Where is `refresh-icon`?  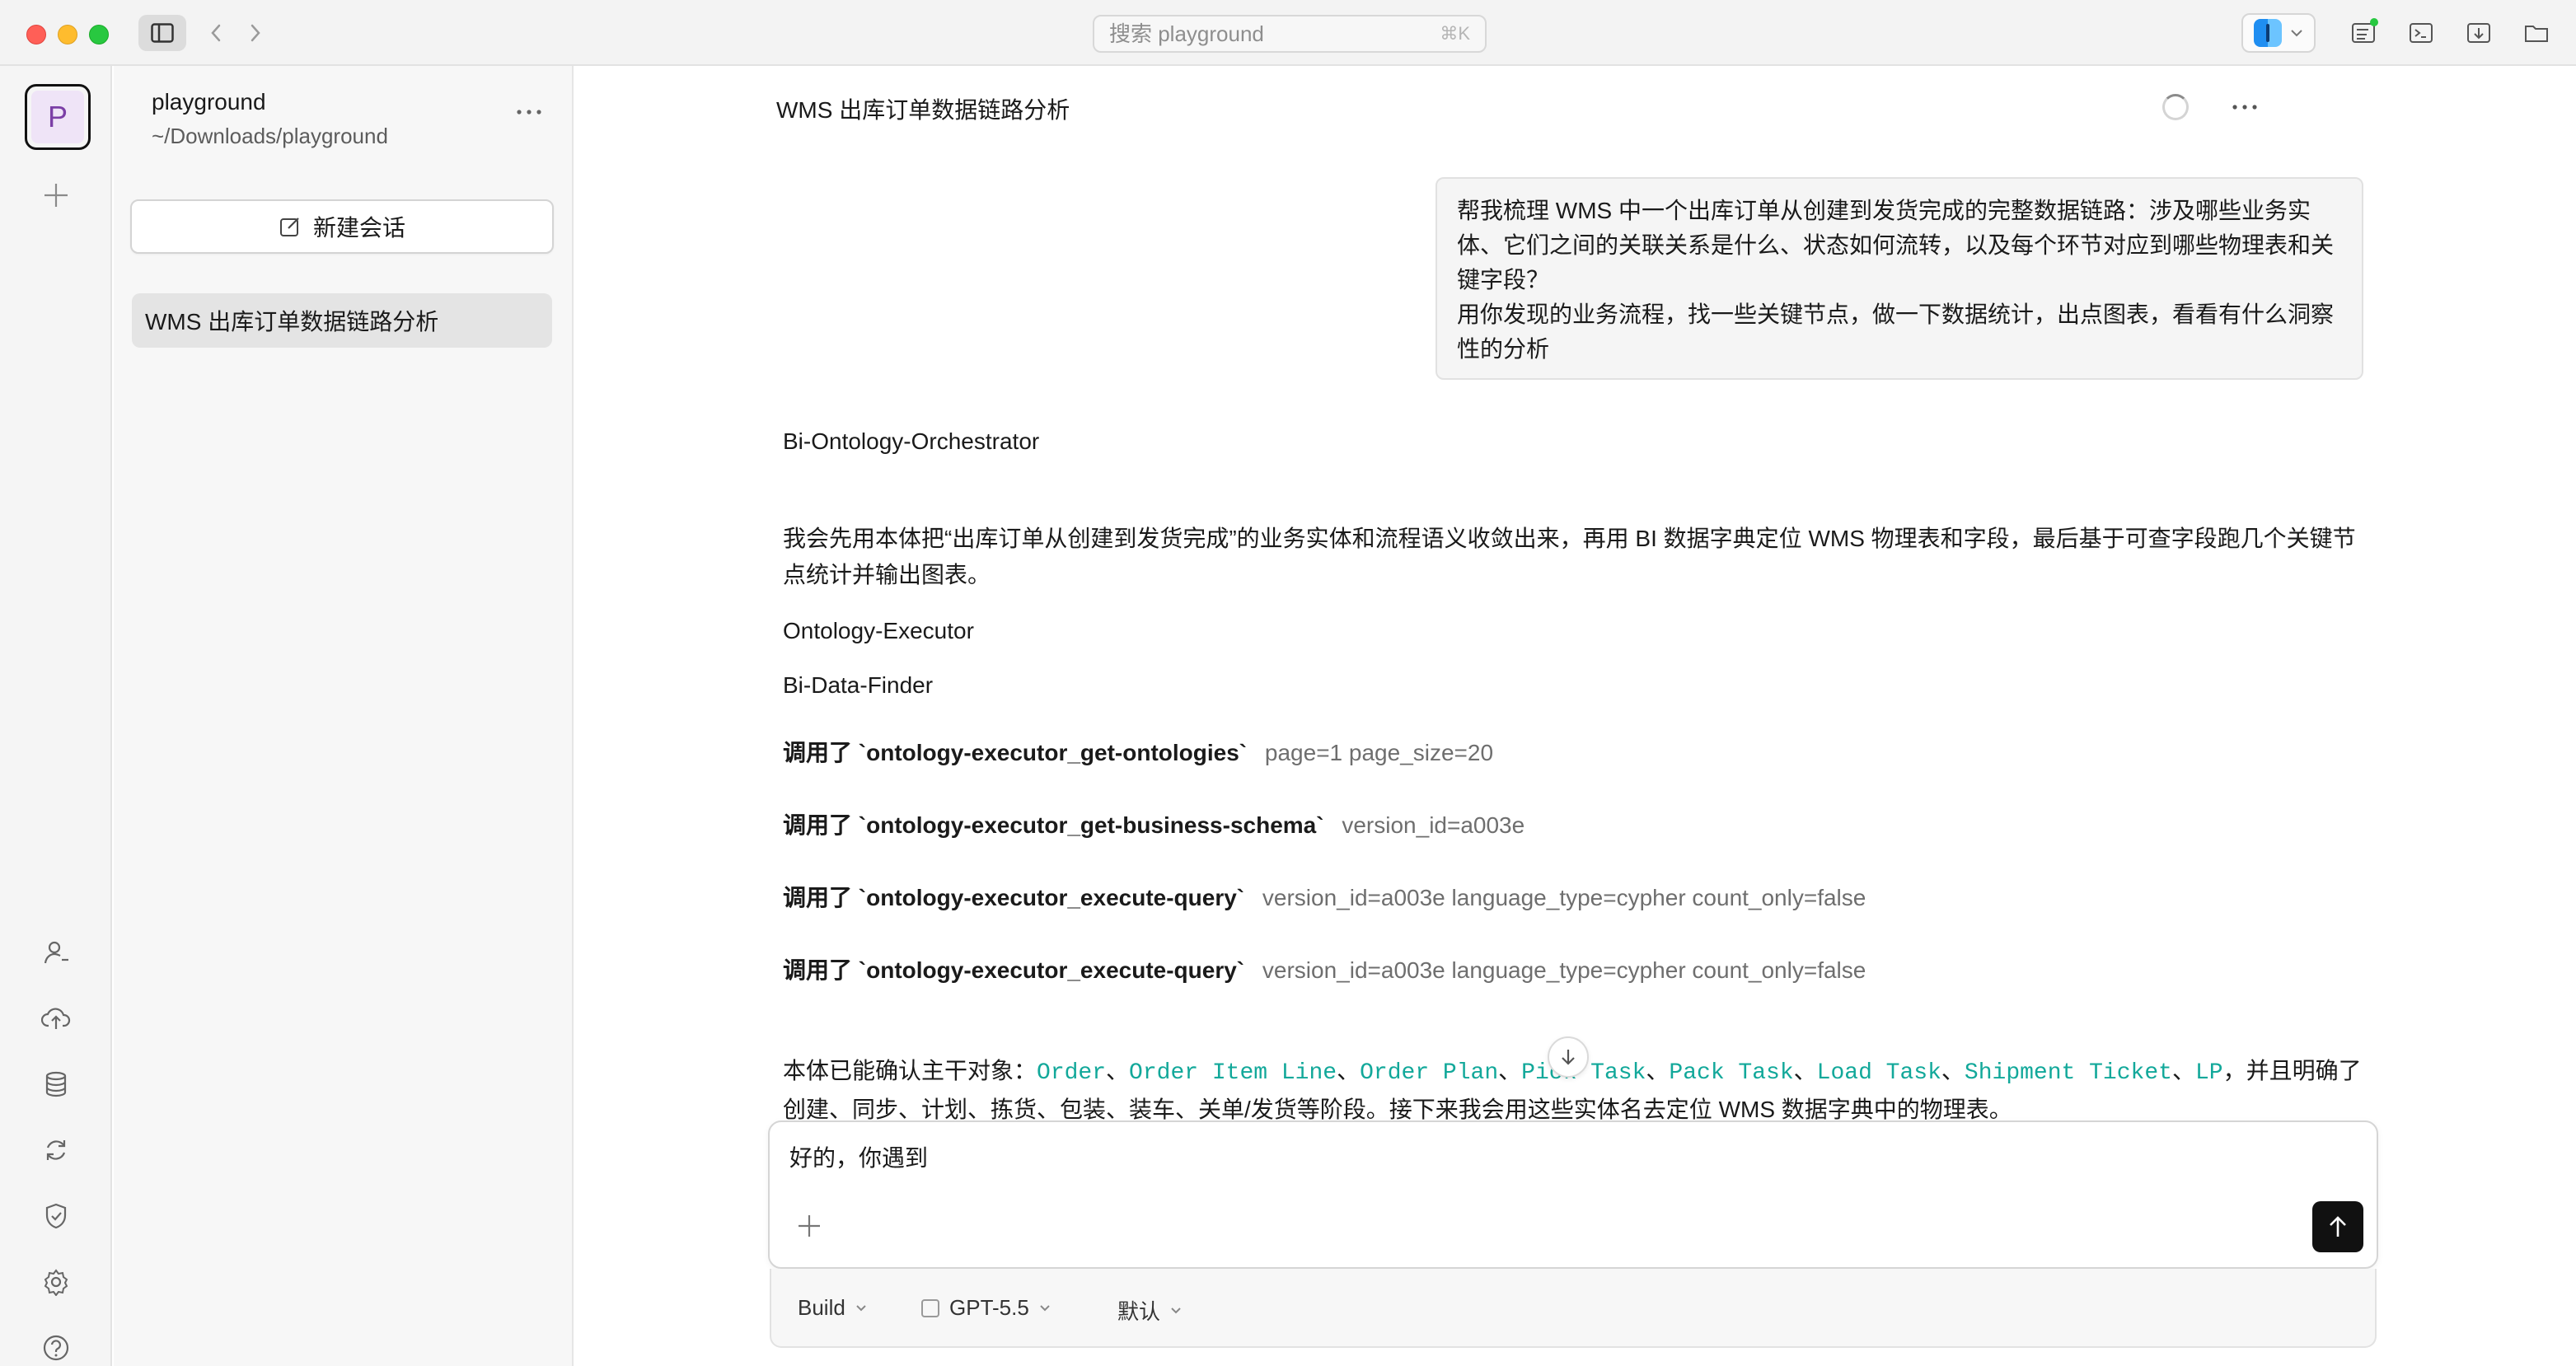
refresh-icon is located at coordinates (56, 1150).